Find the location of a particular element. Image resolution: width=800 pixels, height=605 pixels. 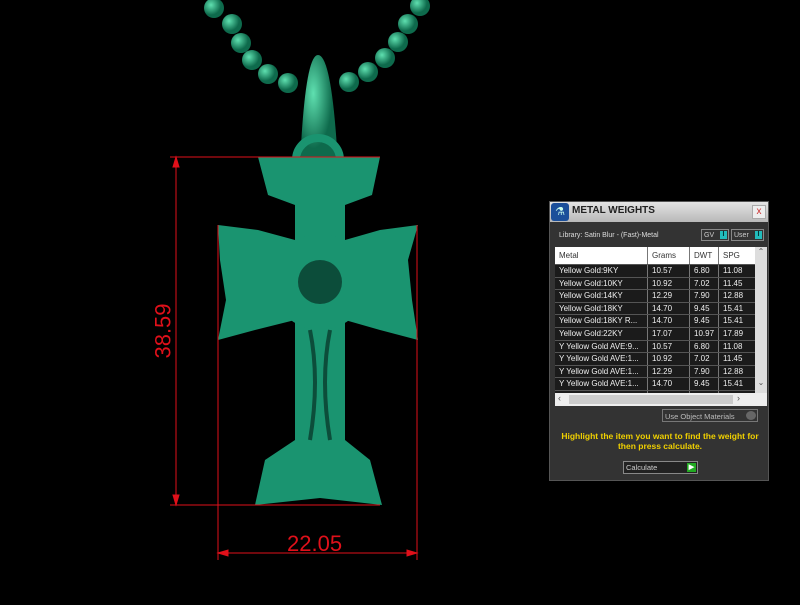

table-row: Y Yellow Gold AVE:1... 12.29 7.90 12.88 is located at coordinates (661, 371).